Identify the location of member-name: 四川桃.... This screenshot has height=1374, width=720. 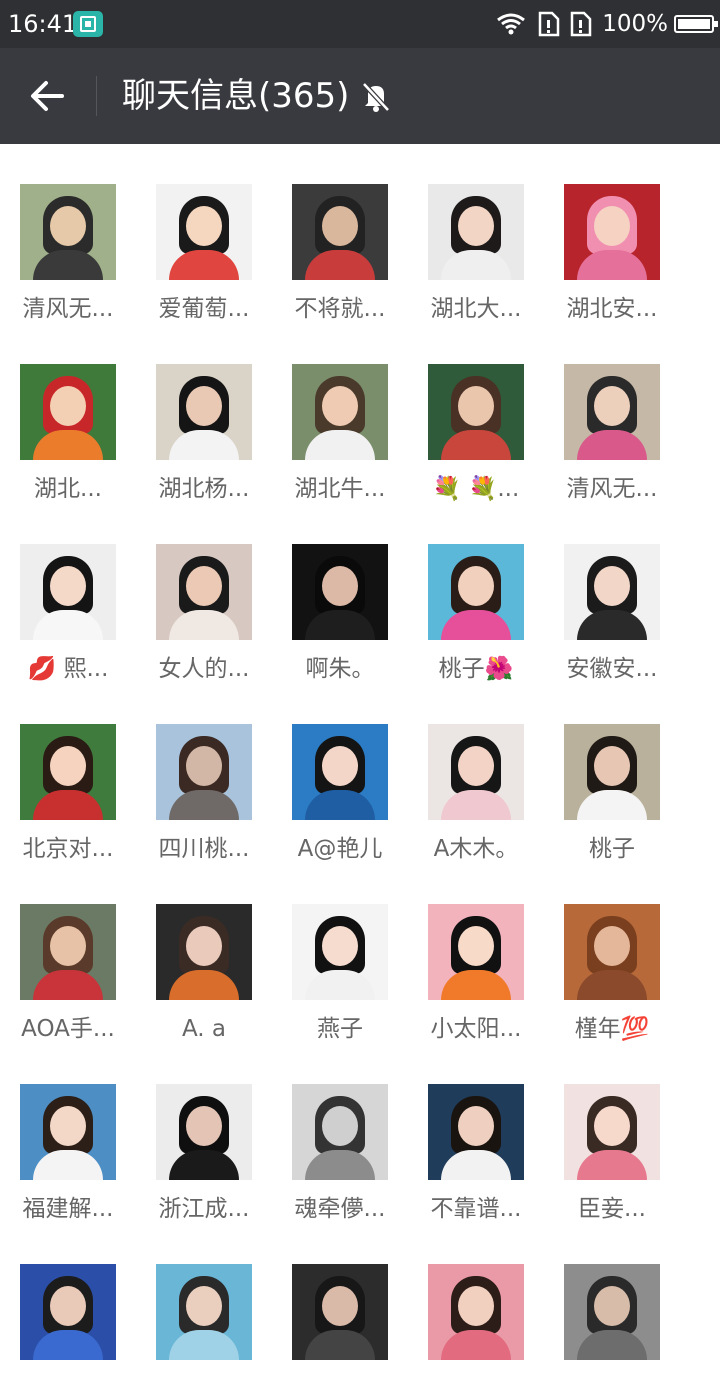
(204, 849).